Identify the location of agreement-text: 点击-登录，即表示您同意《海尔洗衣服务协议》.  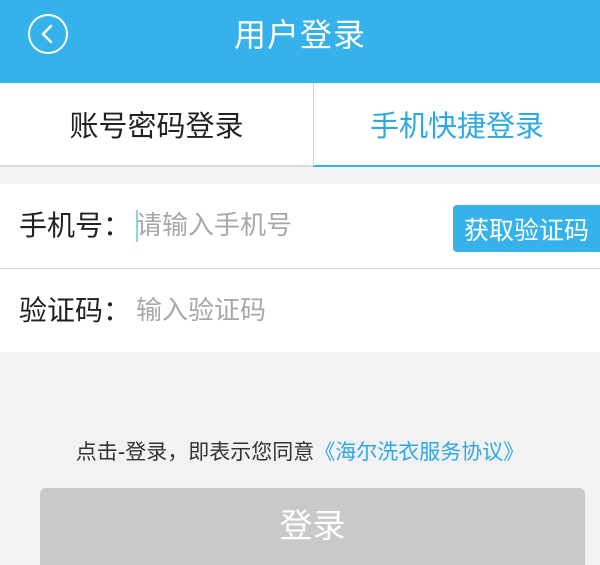
(300, 452).